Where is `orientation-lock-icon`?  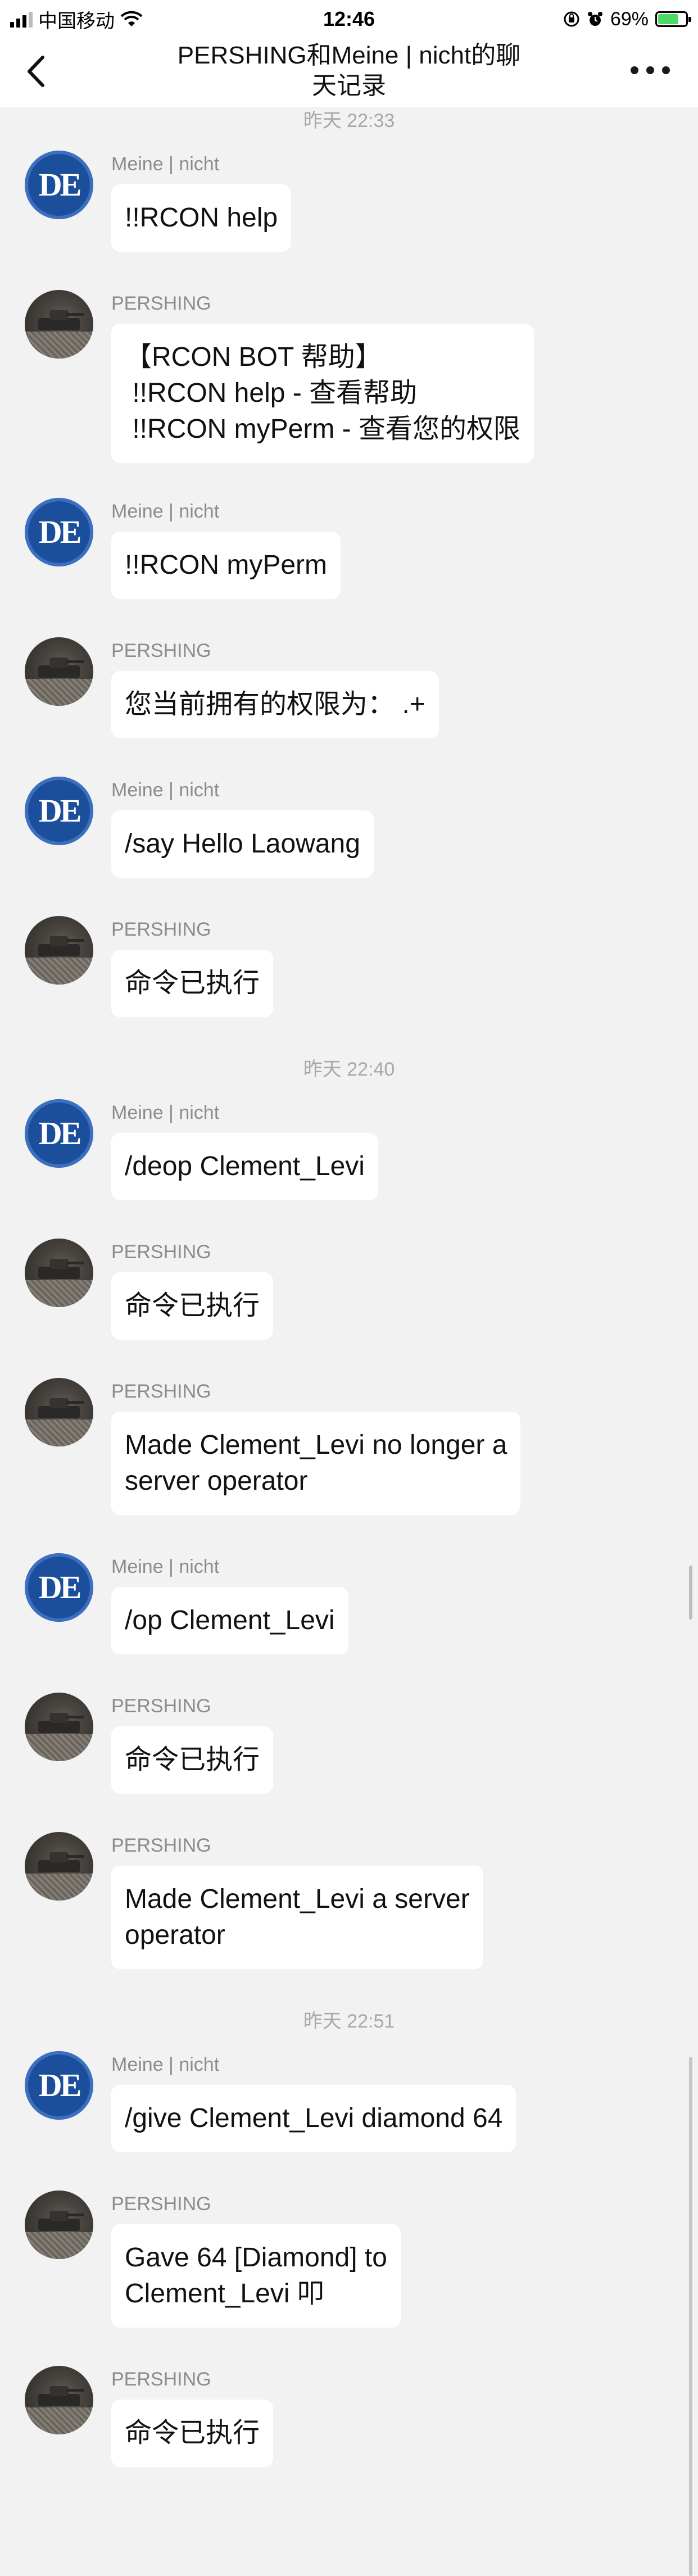
orientation-lock-icon is located at coordinates (571, 19).